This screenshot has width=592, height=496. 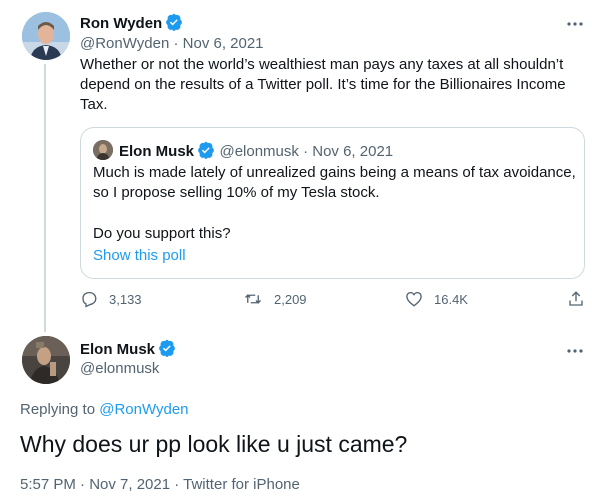 What do you see at coordinates (451, 299) in the screenshot?
I see `like-count: 16.4K` at bounding box center [451, 299].